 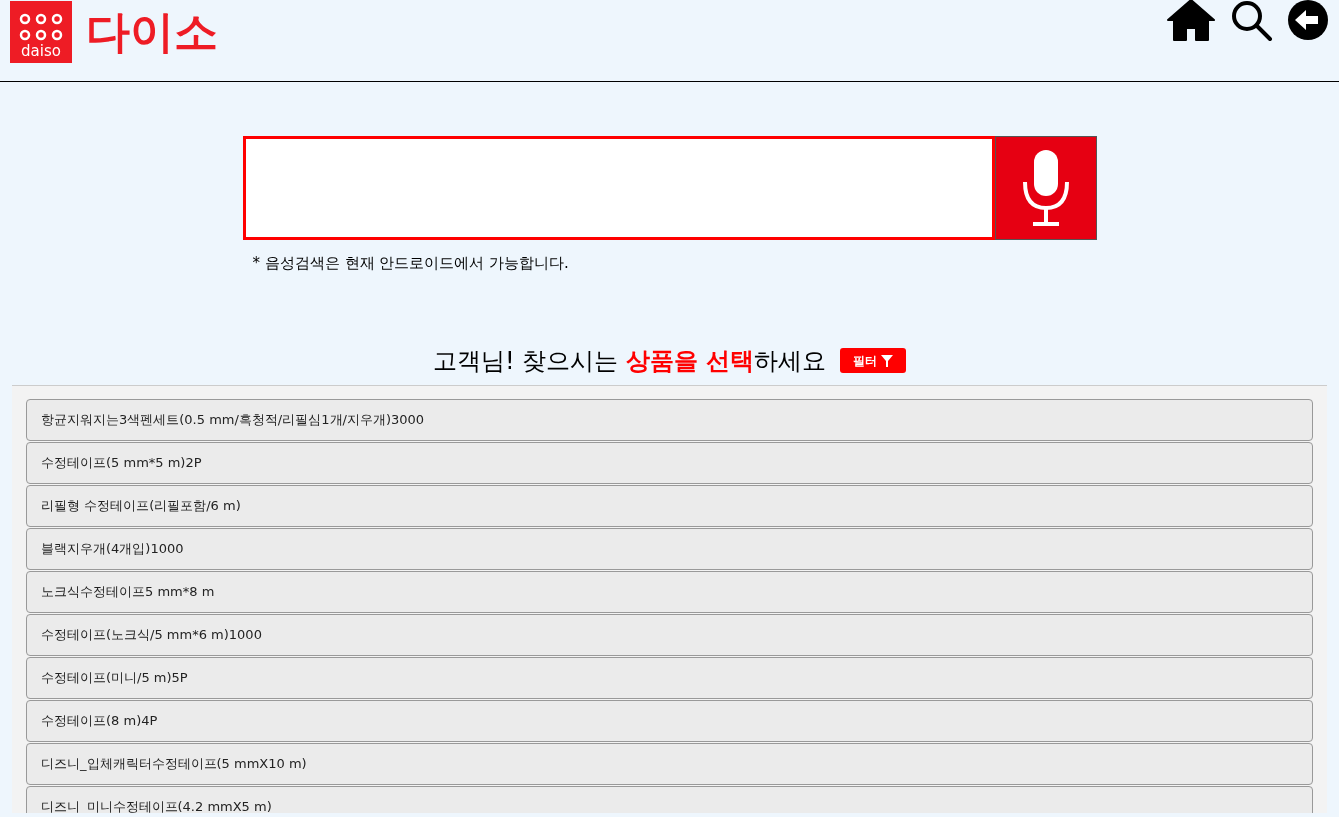 I want to click on microphone-button, so click(x=1045, y=188).